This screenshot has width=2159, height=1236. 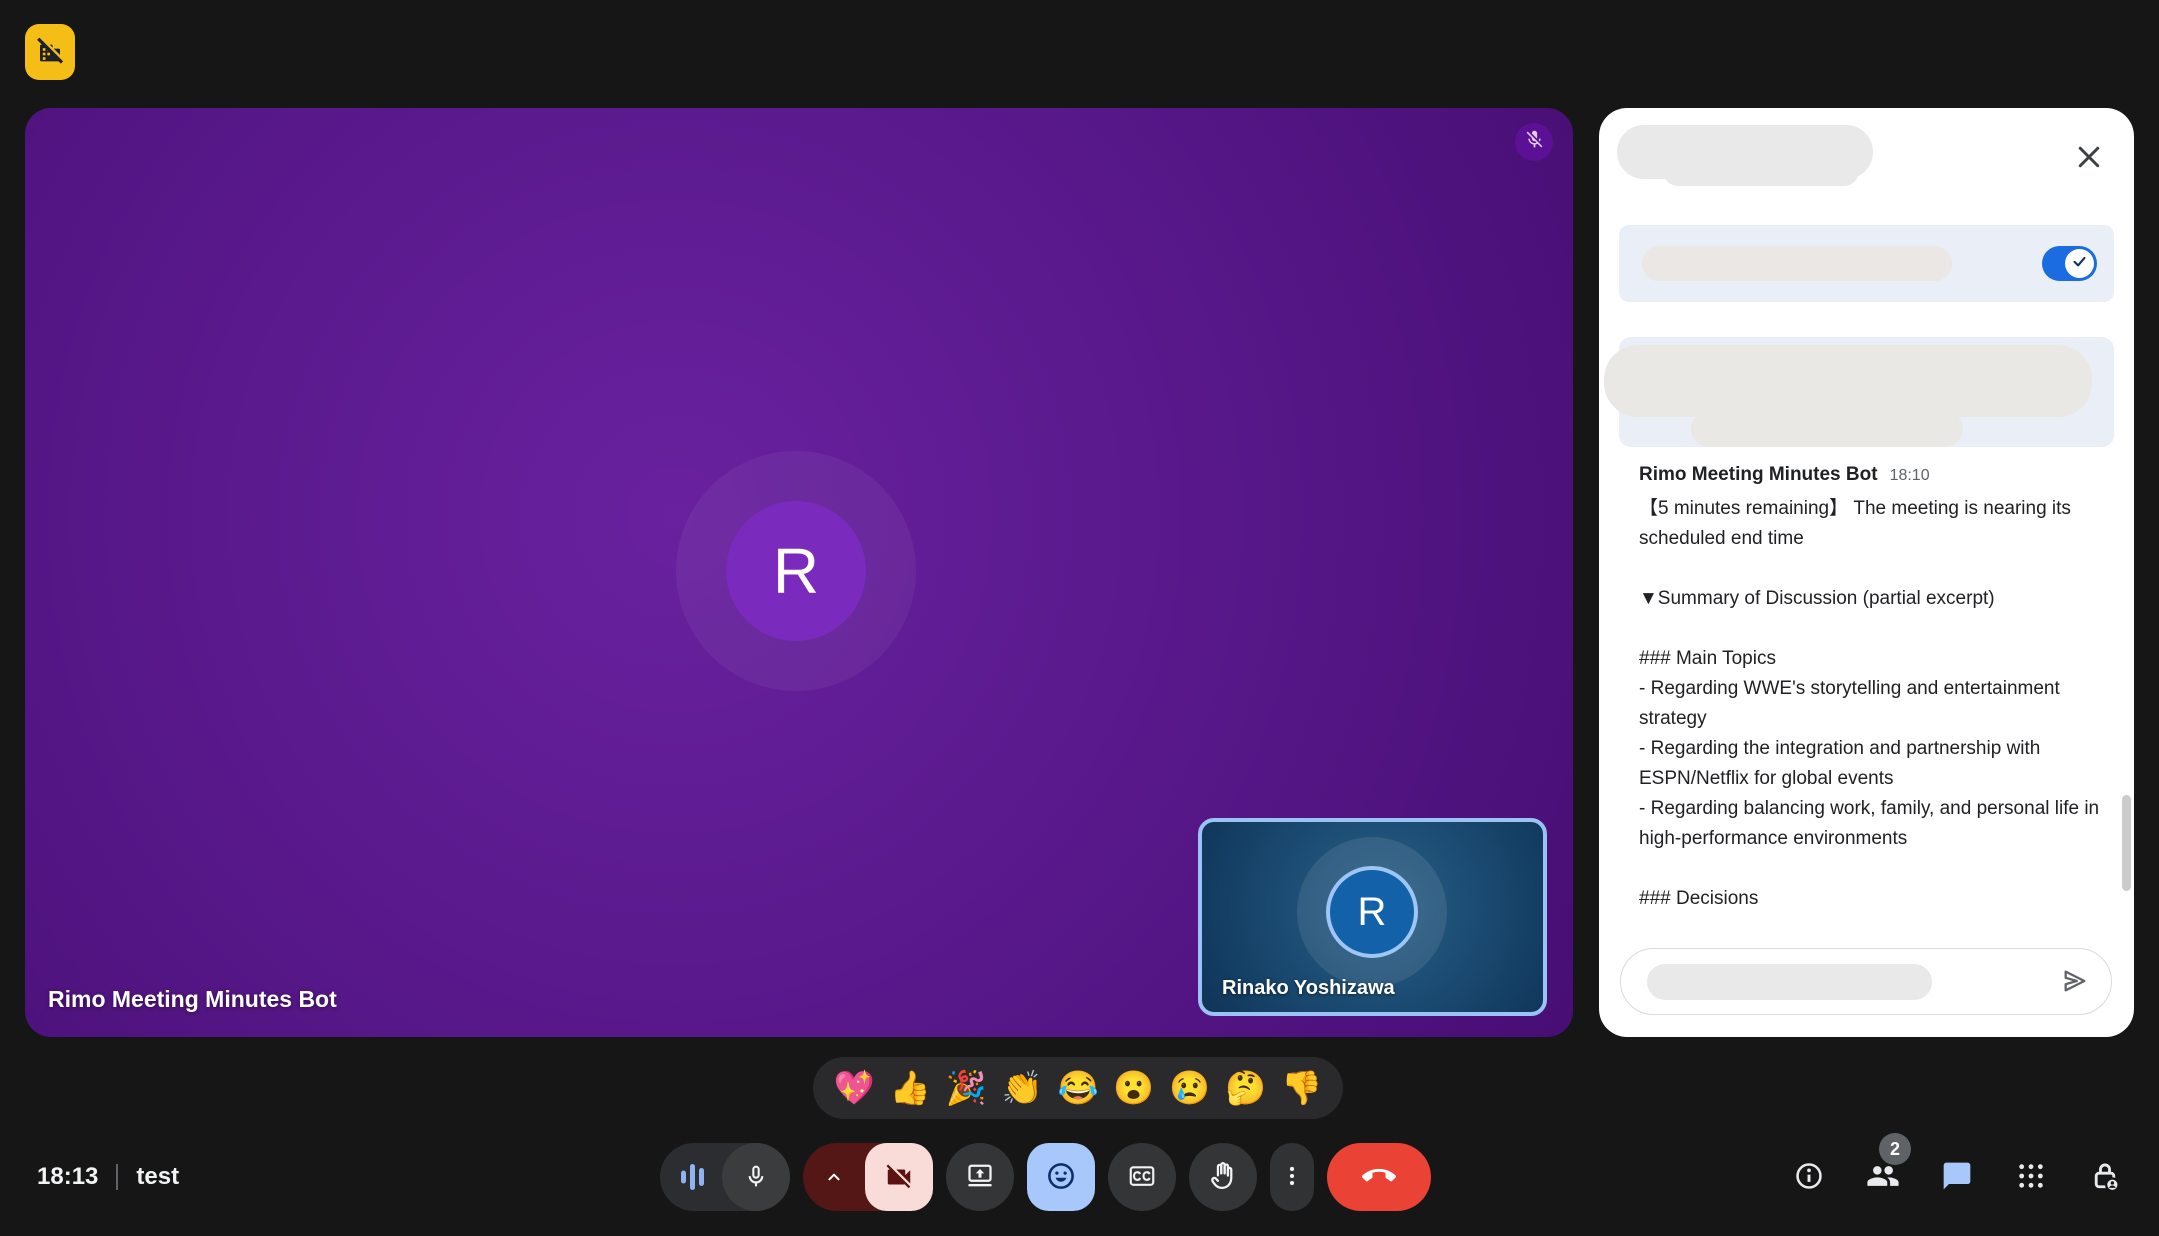 I want to click on participant-name-label: Rinako Yoshizawa, so click(x=1308, y=988).